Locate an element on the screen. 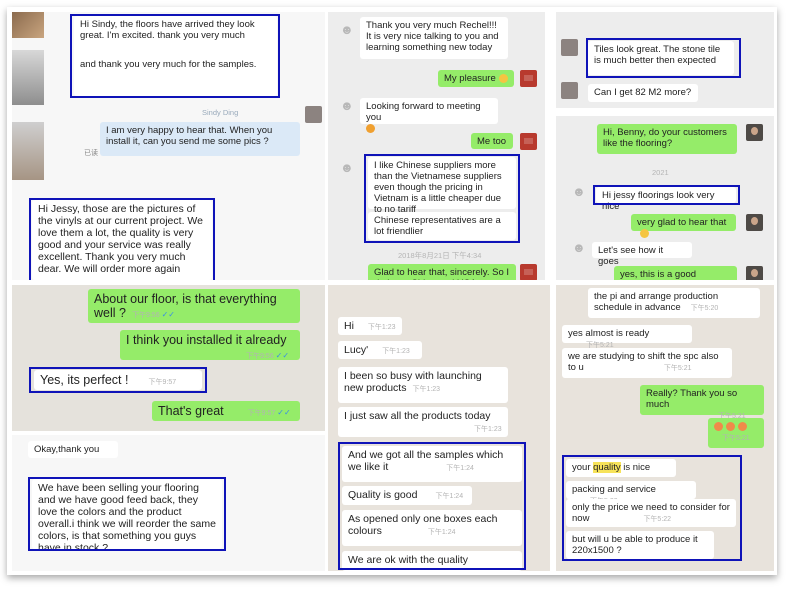 Image resolution: width=787 pixels, height=604 pixels. message-bubble: My pleasure is located at coordinates (476, 78).